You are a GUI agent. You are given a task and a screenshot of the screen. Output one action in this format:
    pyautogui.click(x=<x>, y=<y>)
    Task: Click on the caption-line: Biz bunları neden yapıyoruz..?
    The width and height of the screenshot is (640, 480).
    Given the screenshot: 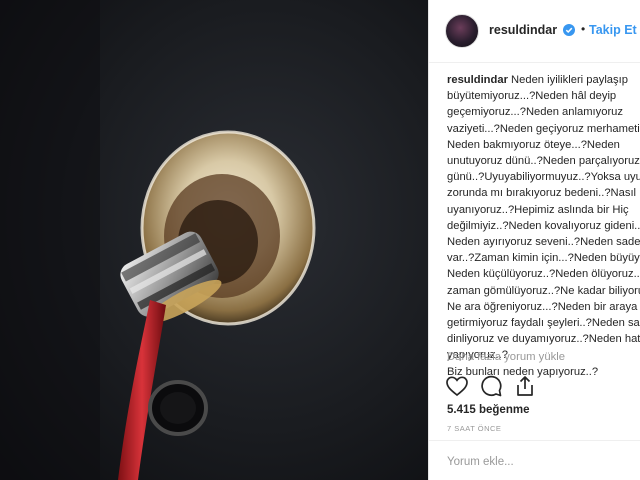 What is the action you would take?
    pyautogui.click(x=523, y=371)
    